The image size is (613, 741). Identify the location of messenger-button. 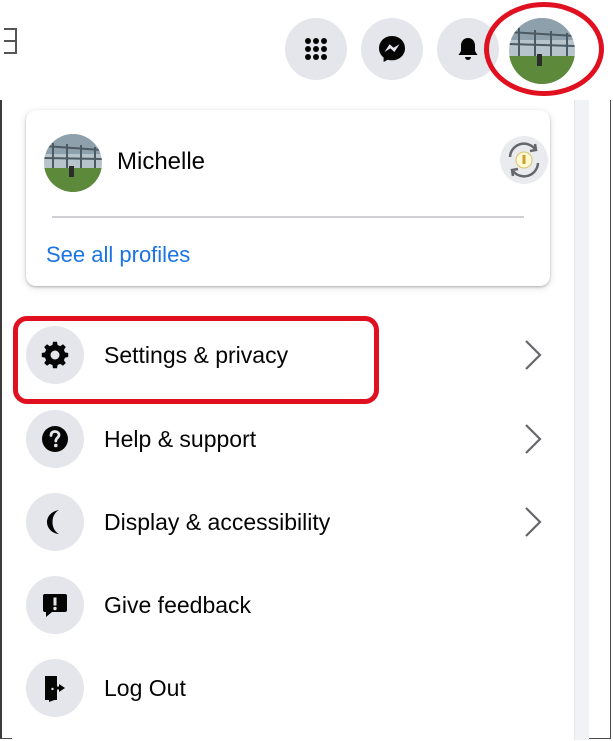
(392, 49).